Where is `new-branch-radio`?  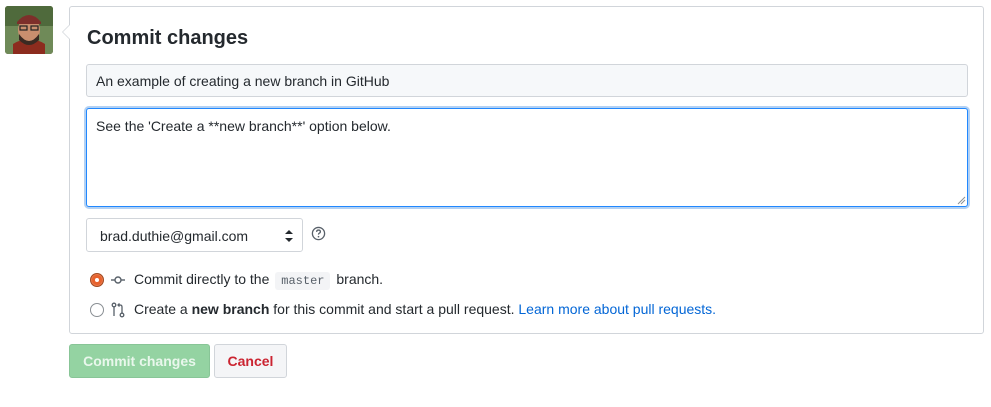 new-branch-radio is located at coordinates (97, 310).